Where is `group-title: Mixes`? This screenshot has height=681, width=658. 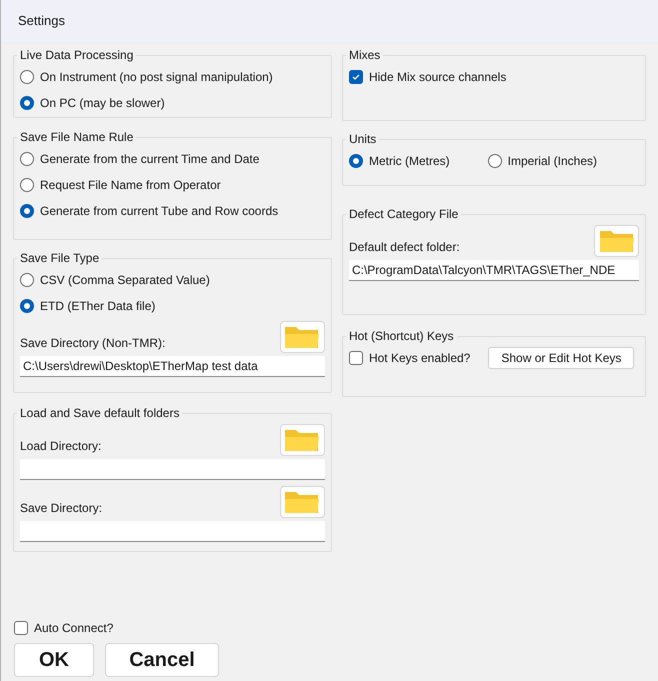 group-title: Mixes is located at coordinates (365, 55).